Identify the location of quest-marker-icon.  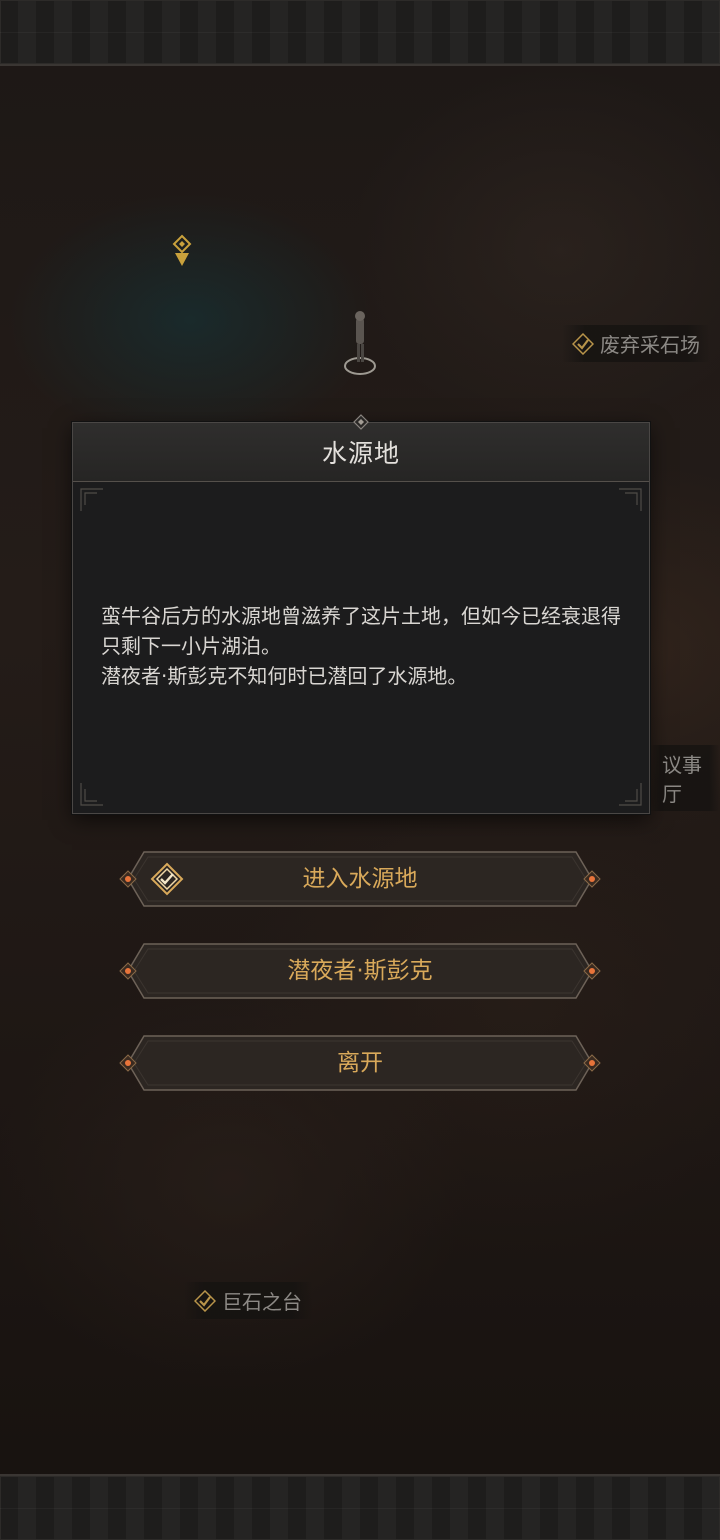
(182, 251).